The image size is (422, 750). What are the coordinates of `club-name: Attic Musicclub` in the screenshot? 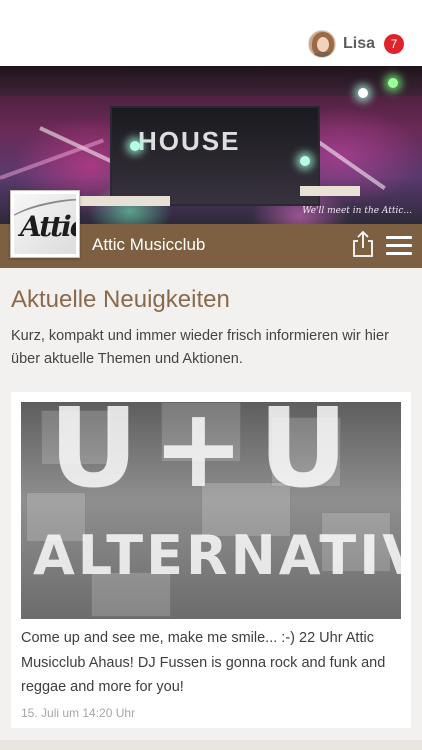 It's located at (149, 244).